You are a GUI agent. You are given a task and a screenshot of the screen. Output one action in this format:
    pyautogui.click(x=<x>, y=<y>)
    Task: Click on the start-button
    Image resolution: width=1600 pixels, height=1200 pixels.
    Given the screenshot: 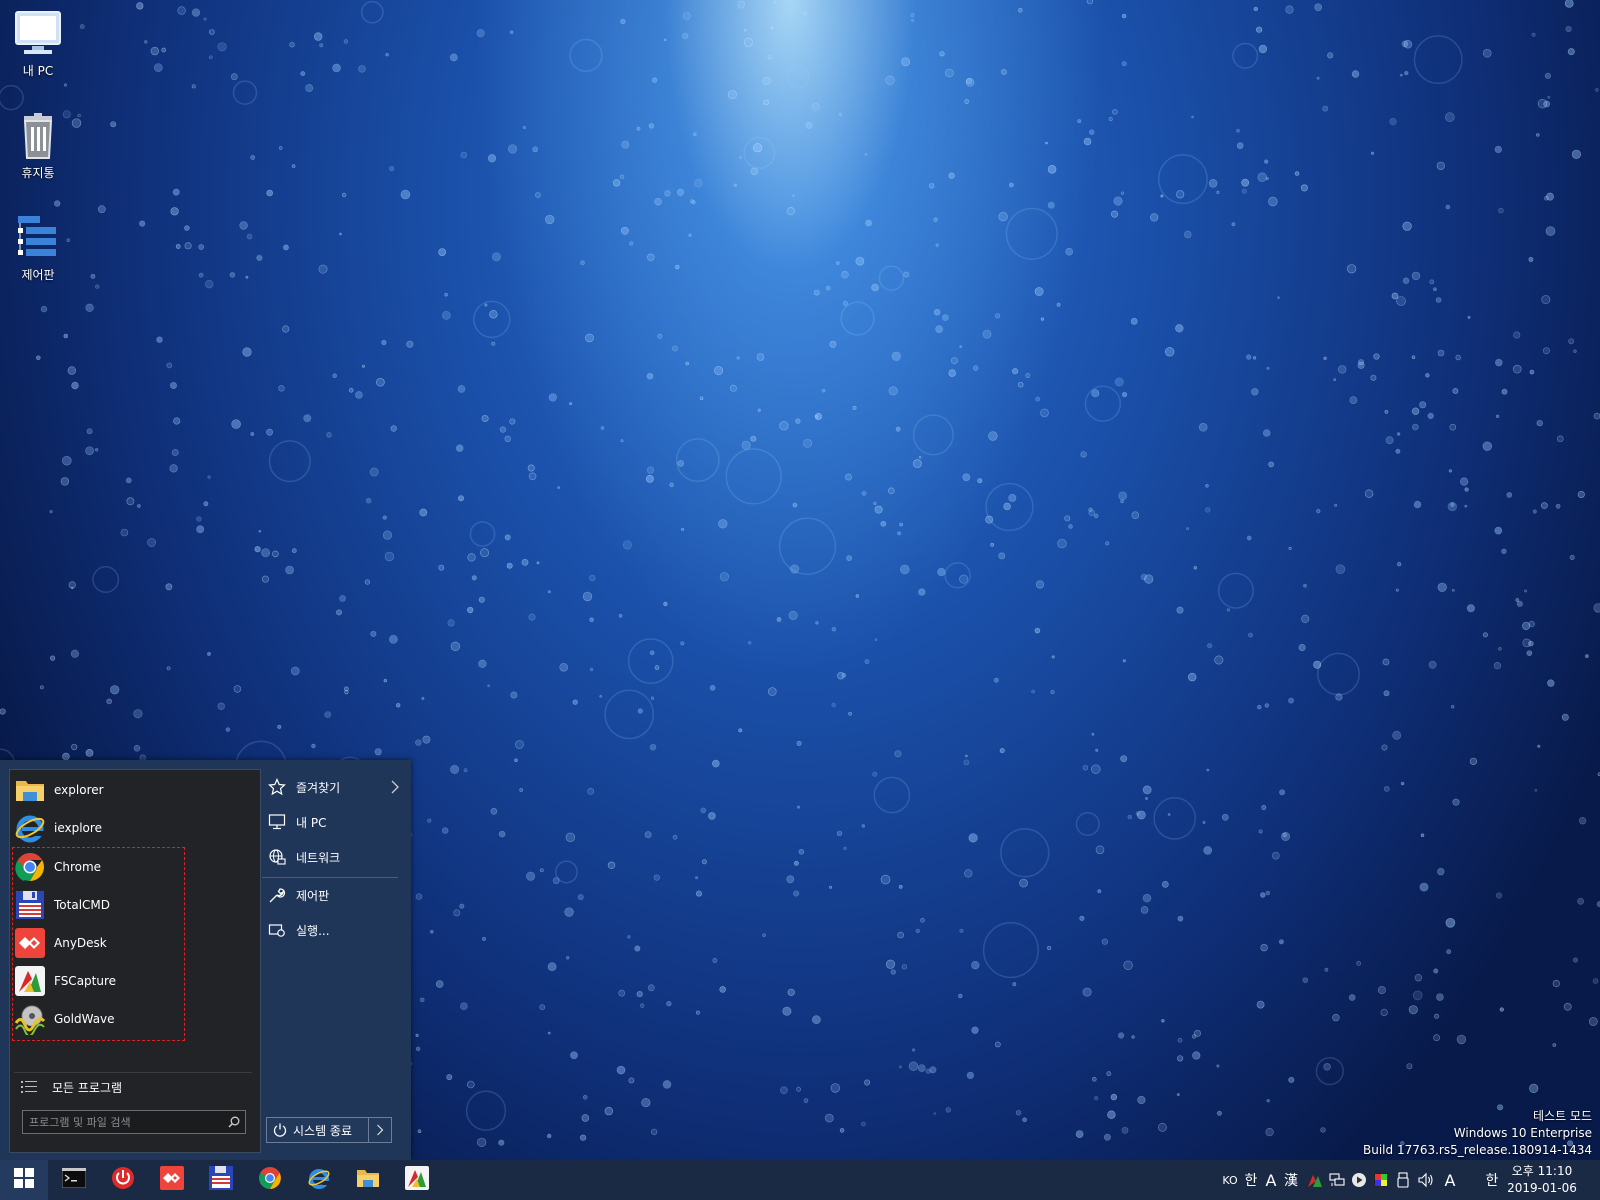 What is the action you would take?
    pyautogui.click(x=24, y=1180)
    